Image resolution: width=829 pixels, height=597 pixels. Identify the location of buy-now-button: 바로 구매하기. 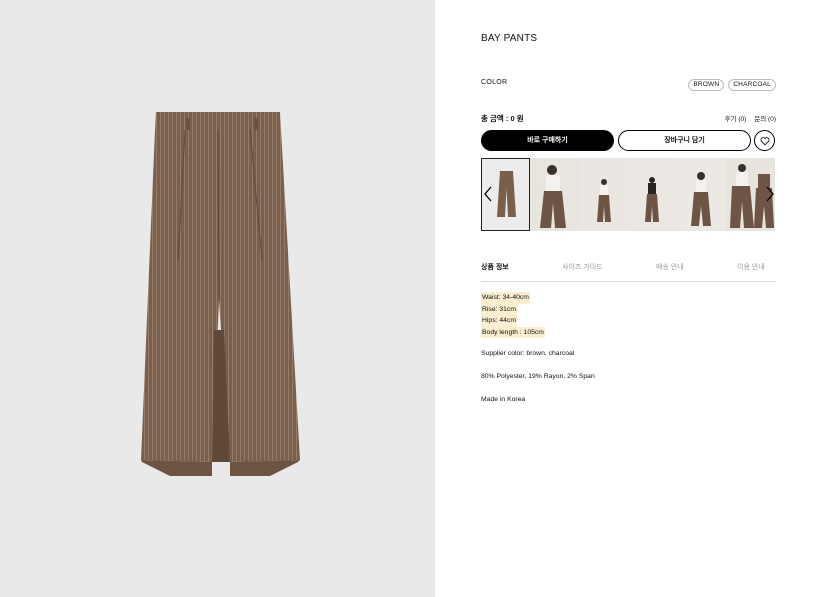
(547, 140).